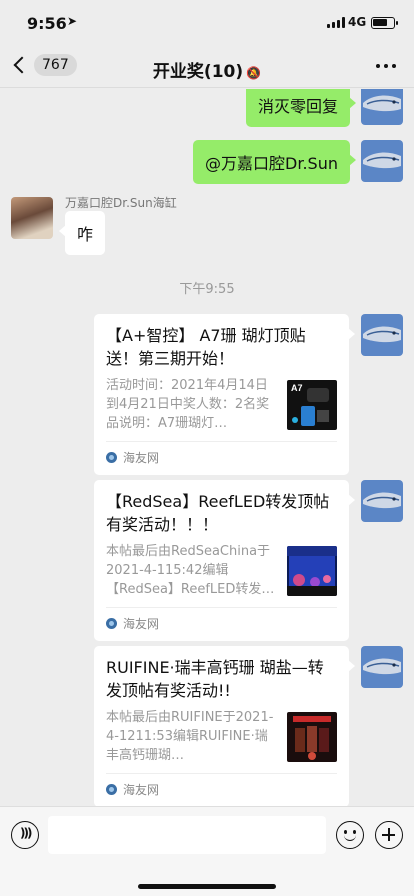 The width and height of the screenshot is (414, 896). Describe the element at coordinates (312, 405) in the screenshot. I see `card-thumbnail: A7` at that location.